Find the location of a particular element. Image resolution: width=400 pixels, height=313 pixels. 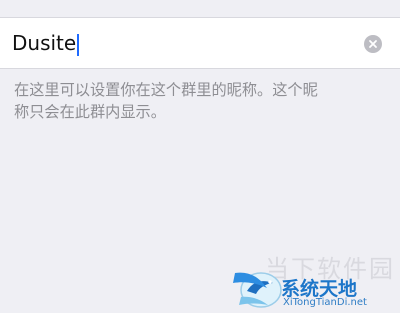

top-spacer is located at coordinates (200, 8).